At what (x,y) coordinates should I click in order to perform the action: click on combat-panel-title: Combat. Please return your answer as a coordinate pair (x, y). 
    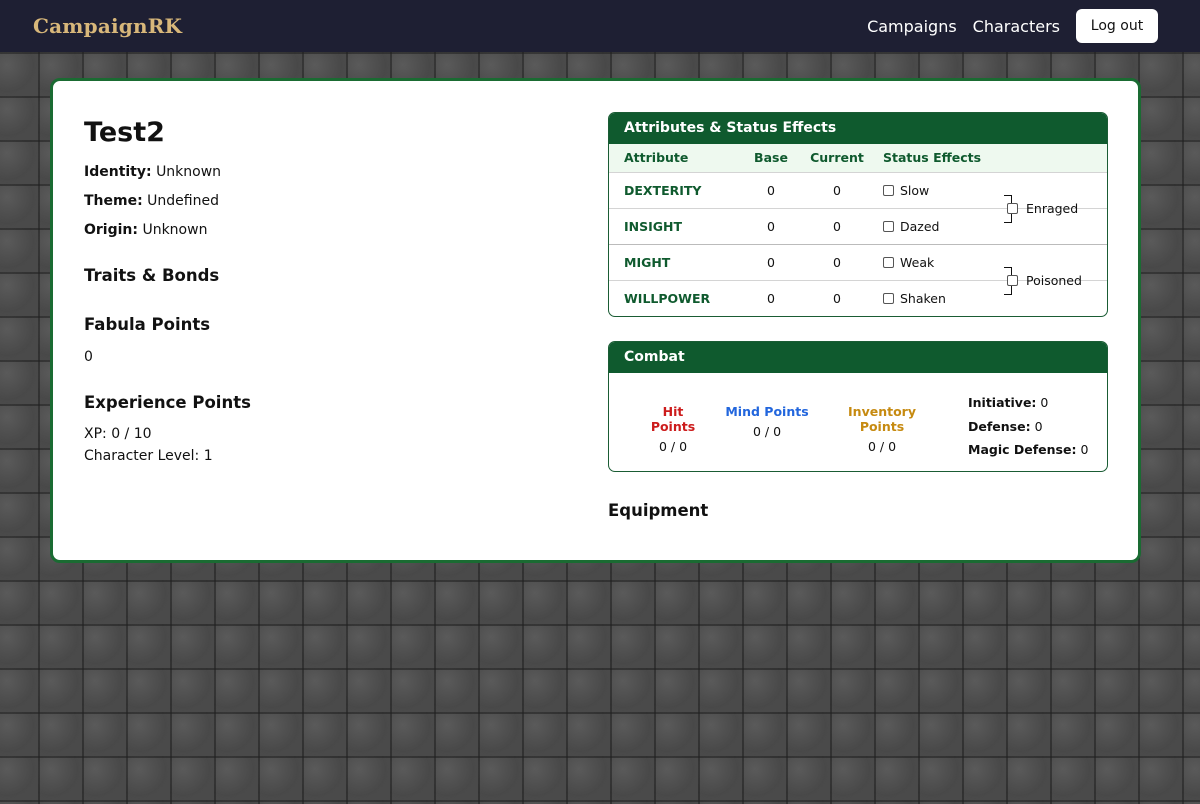
    Looking at the image, I should click on (858, 357).